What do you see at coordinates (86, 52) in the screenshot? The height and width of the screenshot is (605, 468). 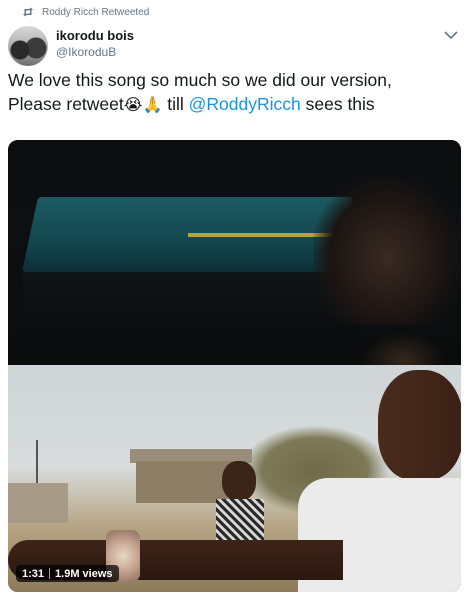 I see `author-handle: @IkoroduB` at bounding box center [86, 52].